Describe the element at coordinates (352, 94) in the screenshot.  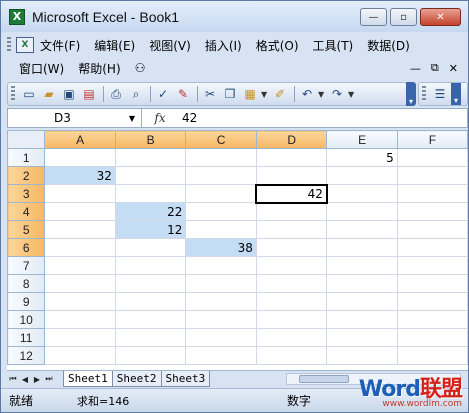
I see `redo-dropdown-icon: ▼` at that location.